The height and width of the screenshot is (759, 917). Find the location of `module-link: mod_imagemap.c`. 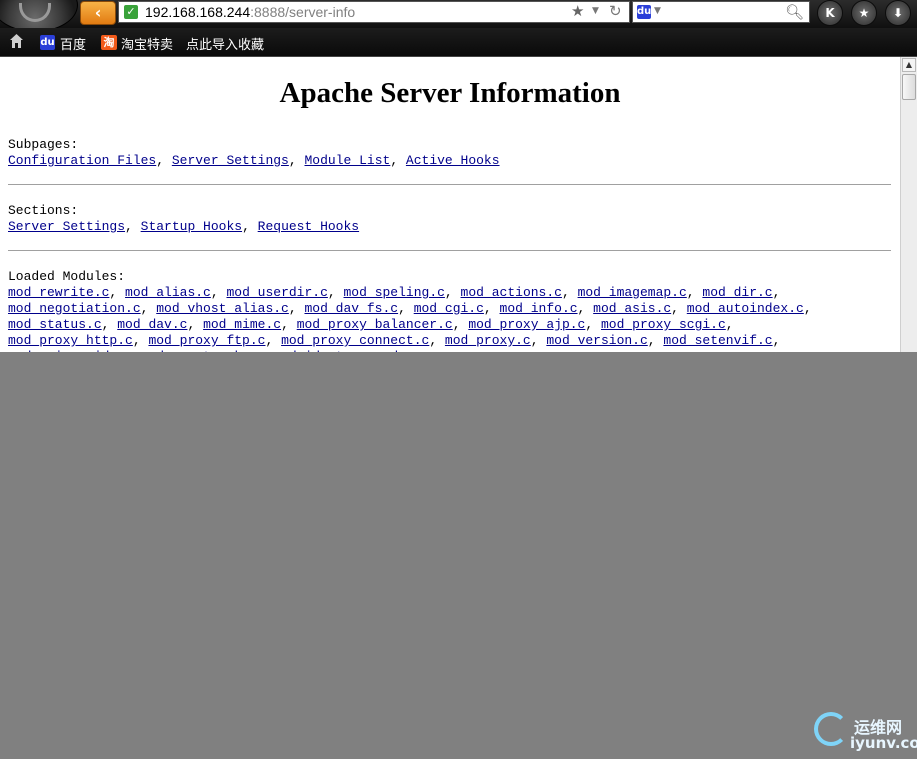

module-link: mod_imagemap.c is located at coordinates (632, 292).